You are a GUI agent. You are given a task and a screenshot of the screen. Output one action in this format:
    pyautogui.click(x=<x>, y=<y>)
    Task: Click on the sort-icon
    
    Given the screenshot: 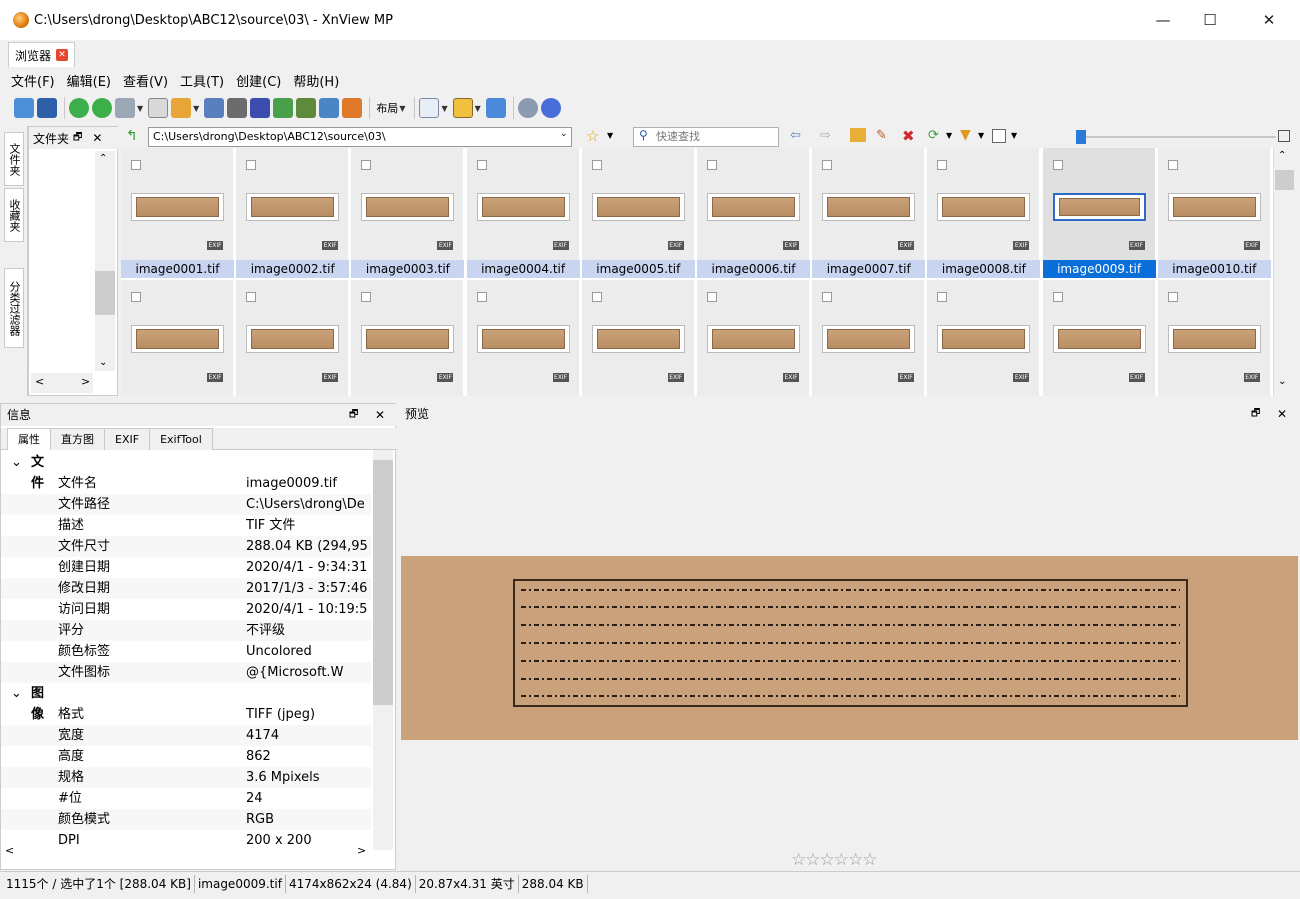 What is the action you would take?
    pyautogui.click(x=462, y=108)
    